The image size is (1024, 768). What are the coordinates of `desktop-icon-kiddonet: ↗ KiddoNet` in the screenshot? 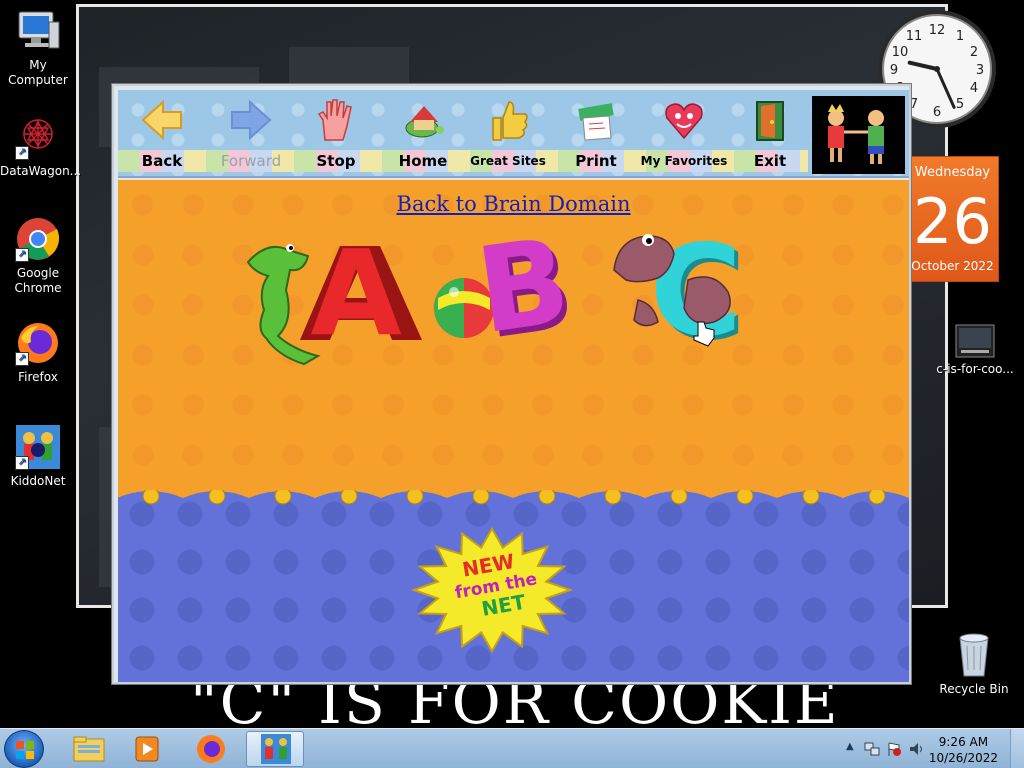 It's located at (38, 456).